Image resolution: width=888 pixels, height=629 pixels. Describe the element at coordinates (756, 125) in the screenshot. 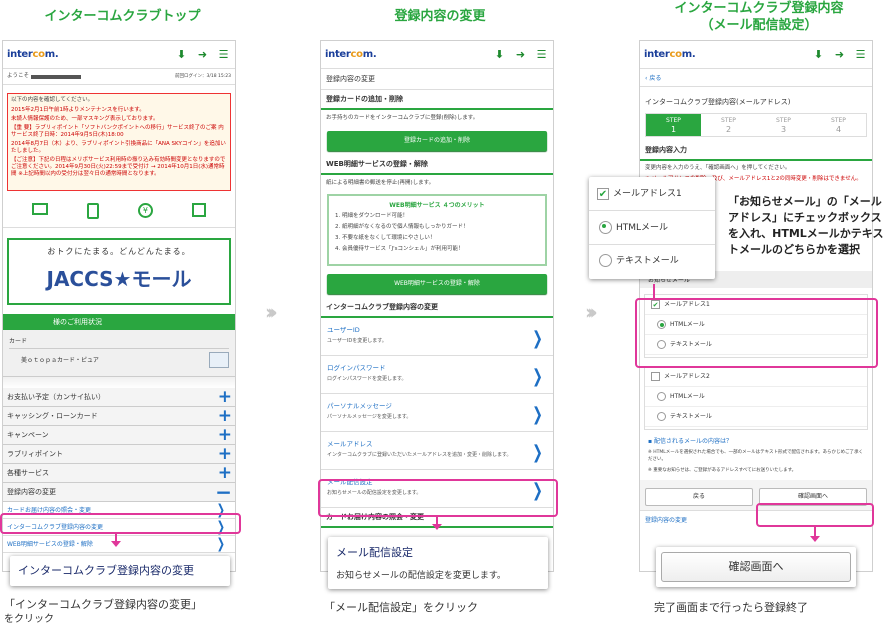

I see `step-indicator: STEP 1 STEP 2 STEP 3 STEP 4` at that location.